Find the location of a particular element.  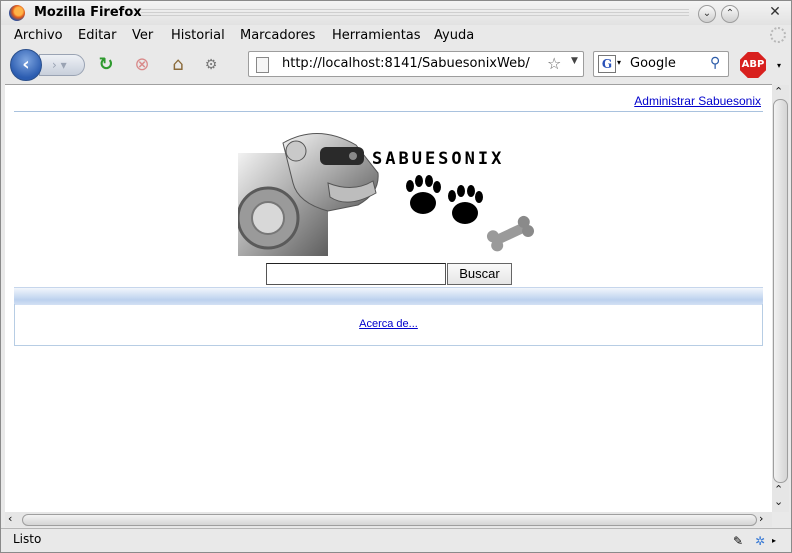

vertical-scrollbar: ⌃ ⌃ ⌄ is located at coordinates (780, 298).